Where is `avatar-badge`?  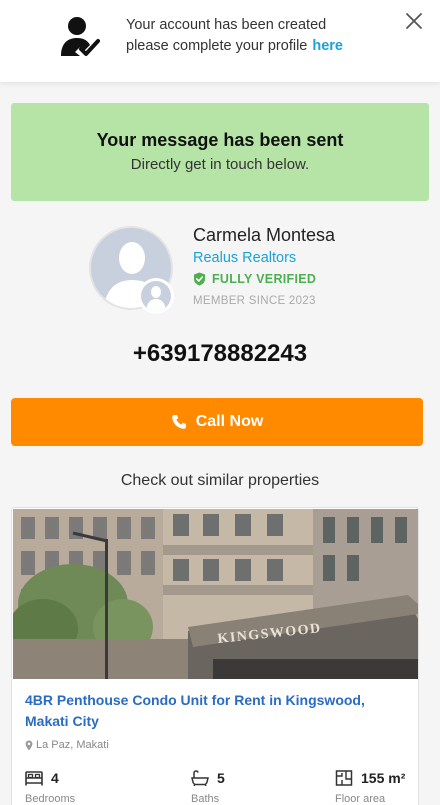 avatar-badge is located at coordinates (156, 296).